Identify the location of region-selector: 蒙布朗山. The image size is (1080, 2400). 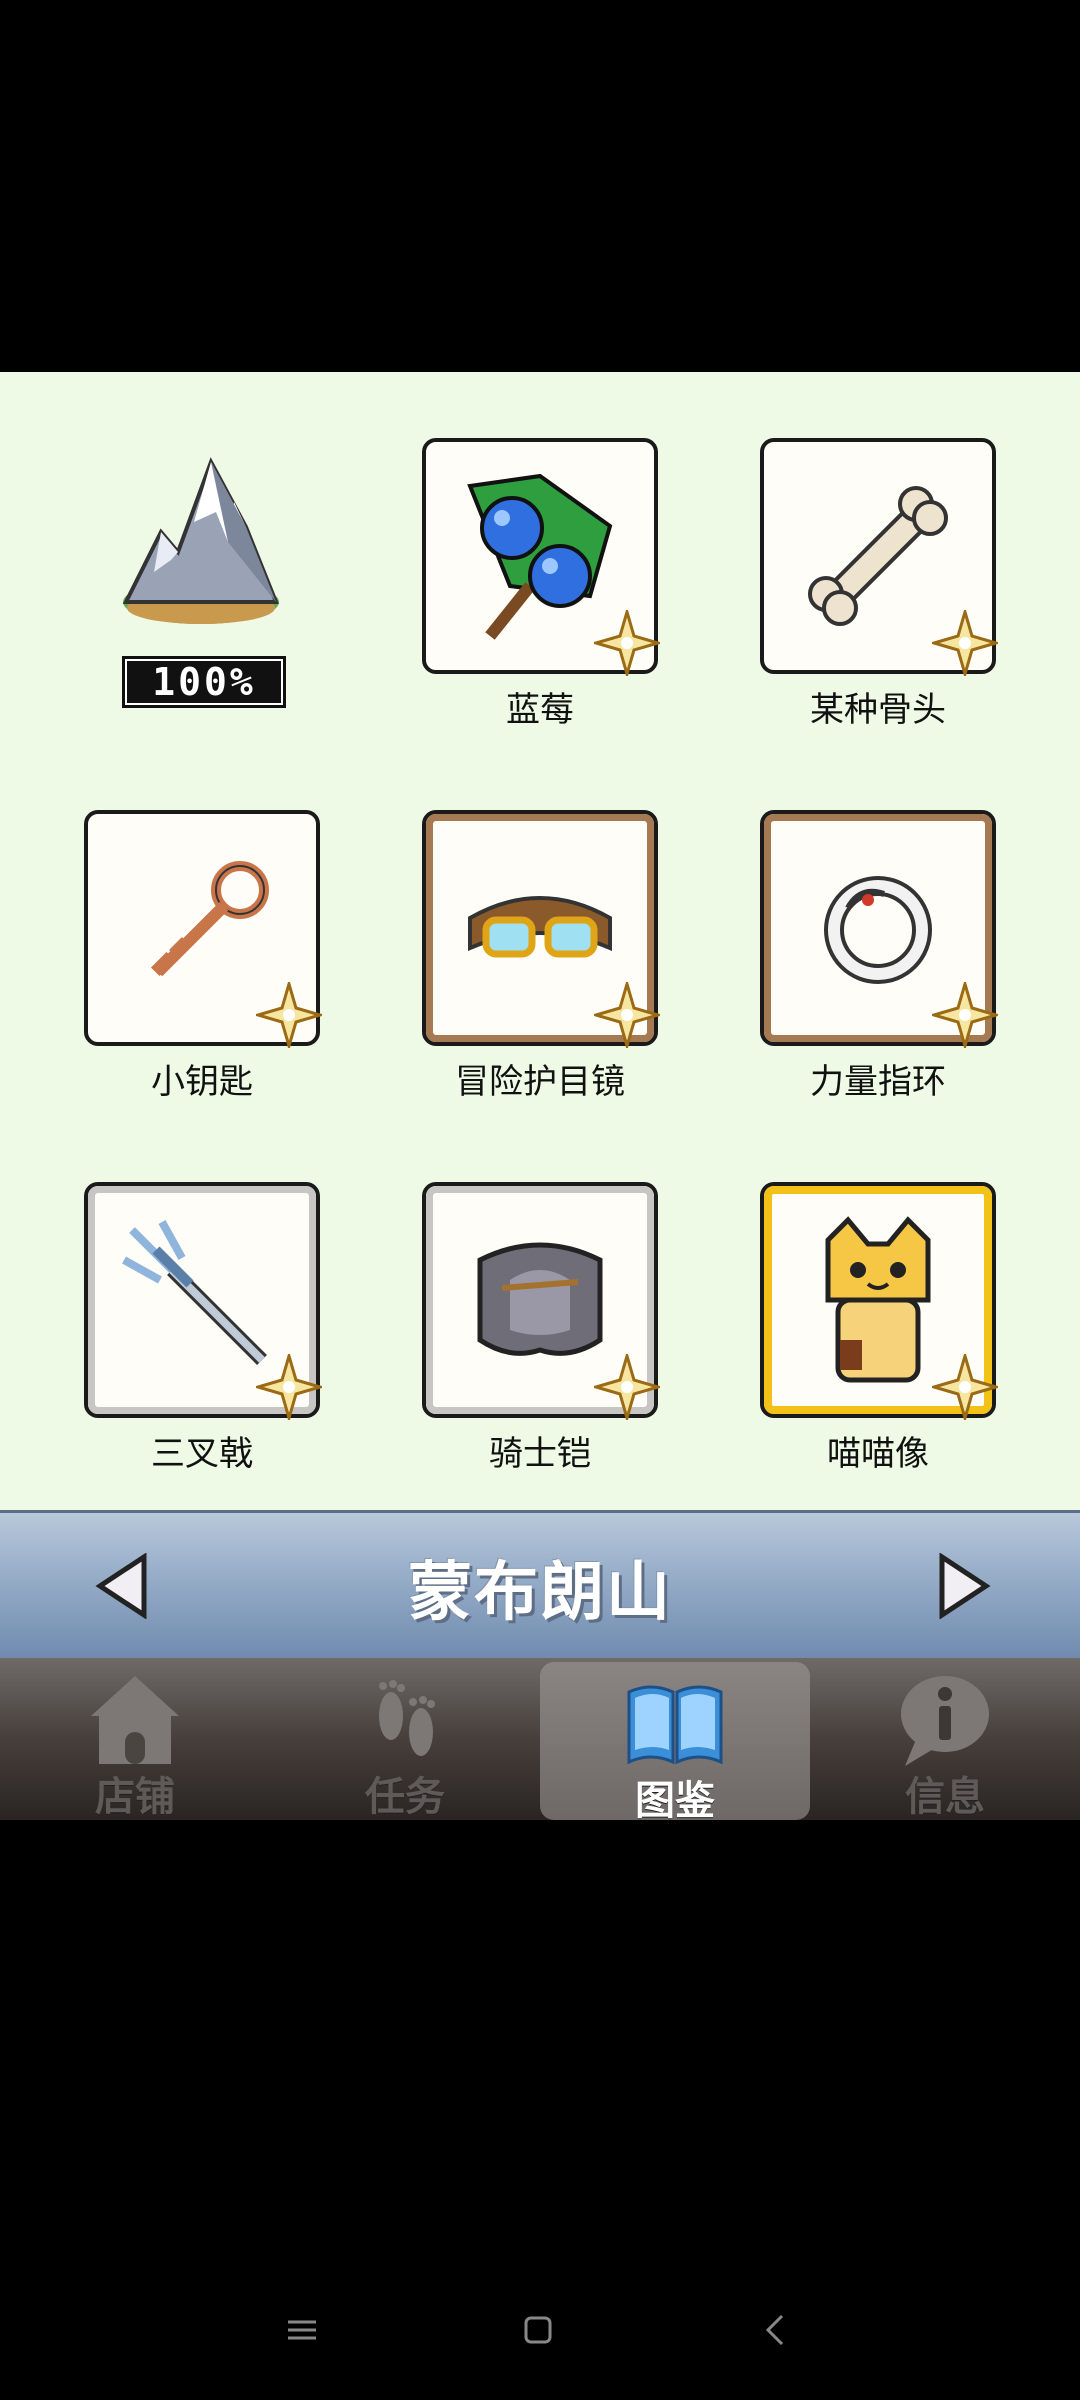
(540, 1585).